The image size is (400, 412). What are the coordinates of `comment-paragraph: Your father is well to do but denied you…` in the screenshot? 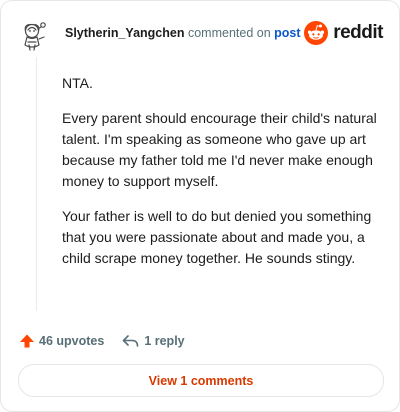 It's located at (217, 237).